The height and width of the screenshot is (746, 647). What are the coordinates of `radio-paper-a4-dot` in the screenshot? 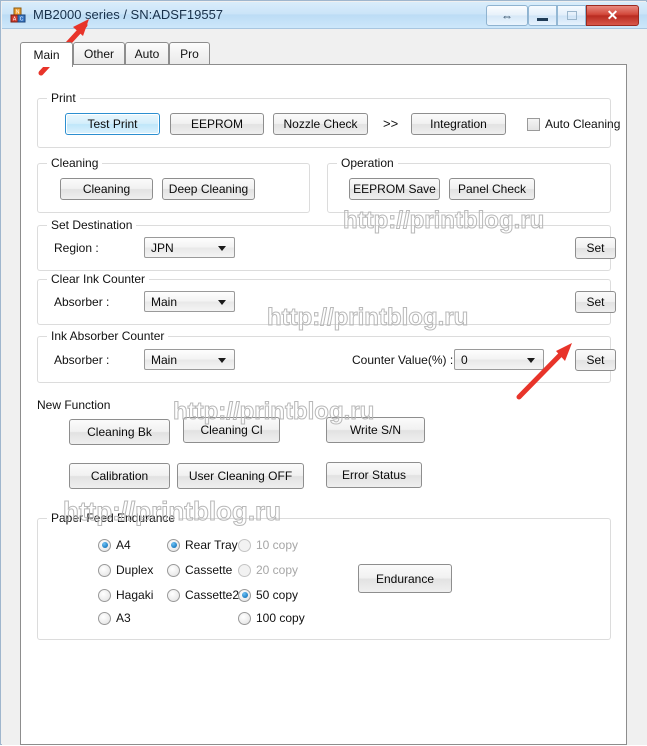 It's located at (104, 545).